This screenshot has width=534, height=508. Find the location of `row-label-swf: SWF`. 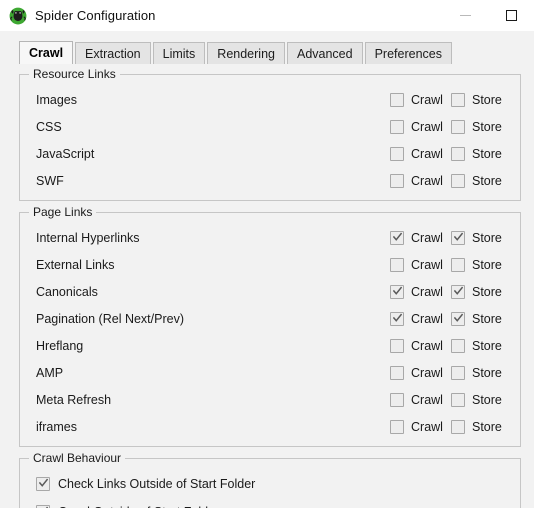

row-label-swf: SWF is located at coordinates (50, 180).